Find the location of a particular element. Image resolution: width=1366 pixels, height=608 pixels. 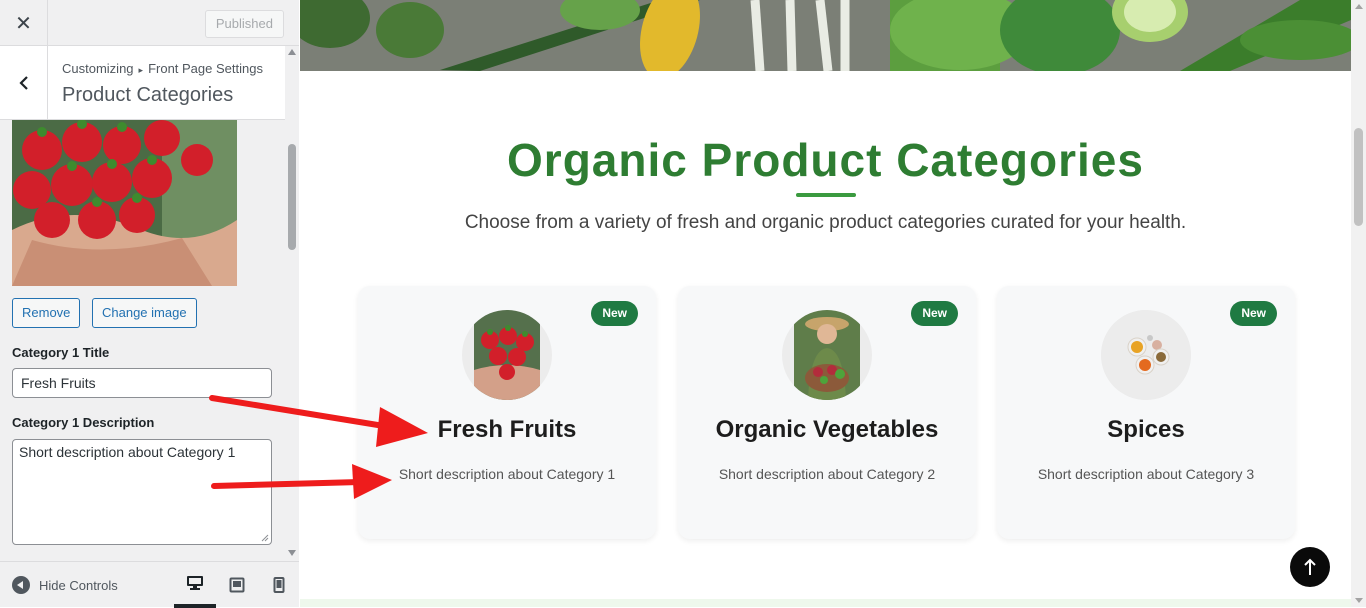

category-description-textarea: Short description about Category 1 is located at coordinates (142, 492).